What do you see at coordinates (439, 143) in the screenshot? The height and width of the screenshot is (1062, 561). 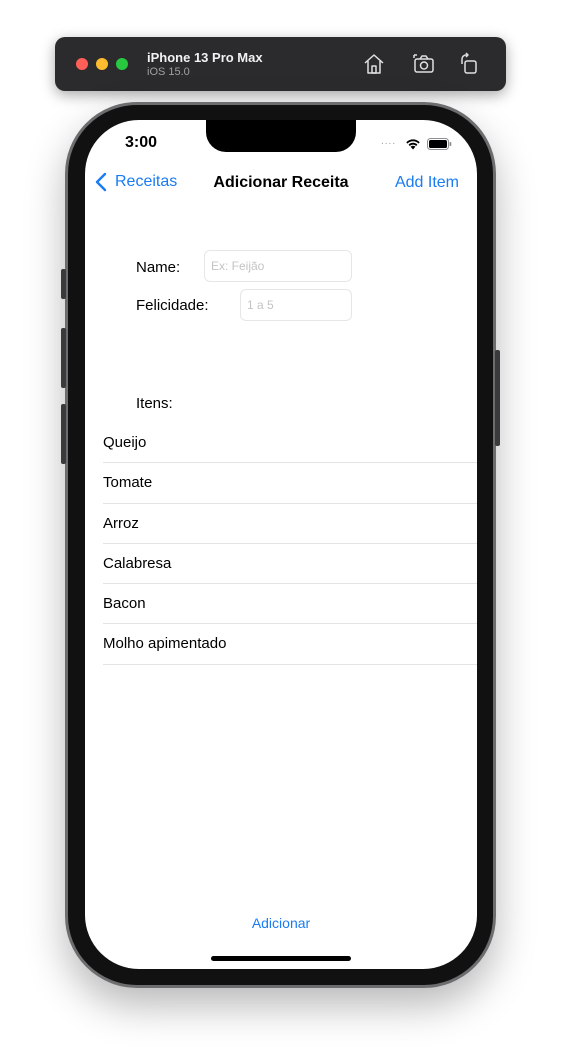 I see `battery-icon` at bounding box center [439, 143].